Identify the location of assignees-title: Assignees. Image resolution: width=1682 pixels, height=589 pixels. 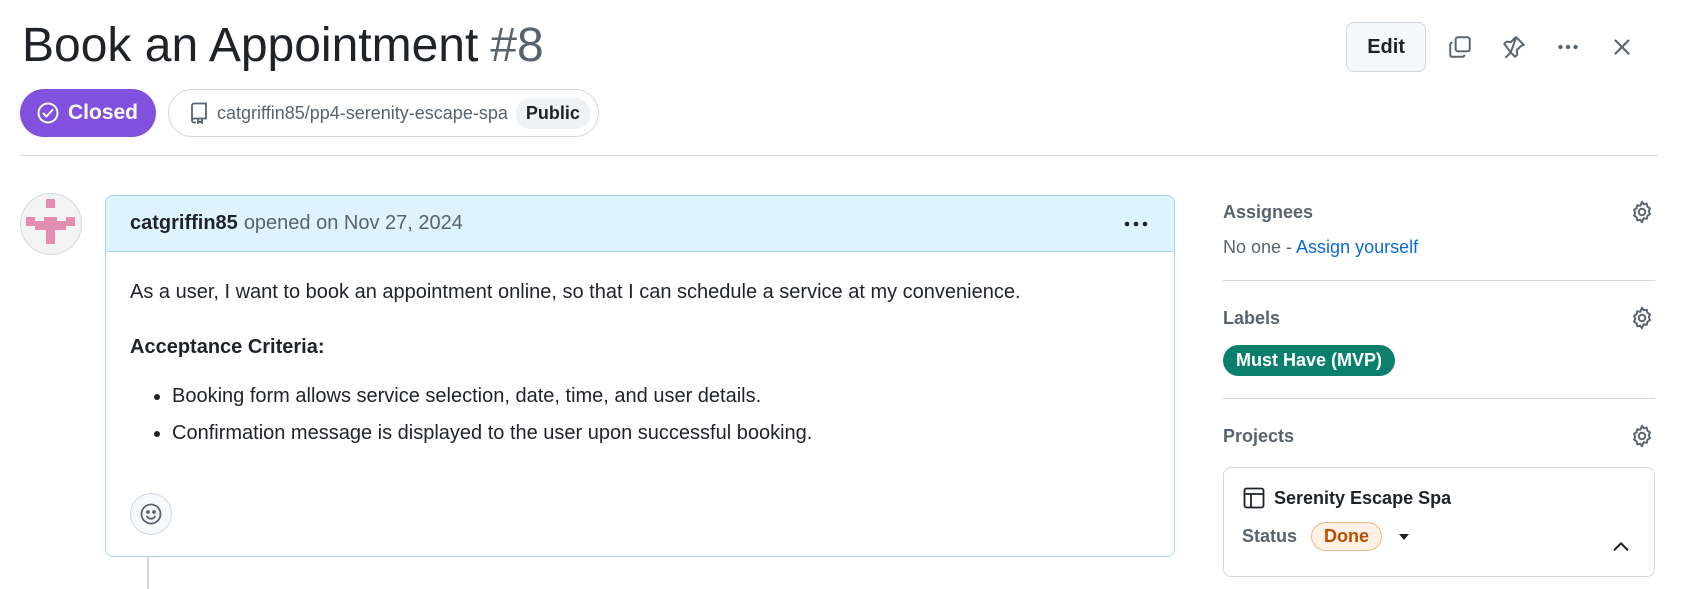
(1268, 211).